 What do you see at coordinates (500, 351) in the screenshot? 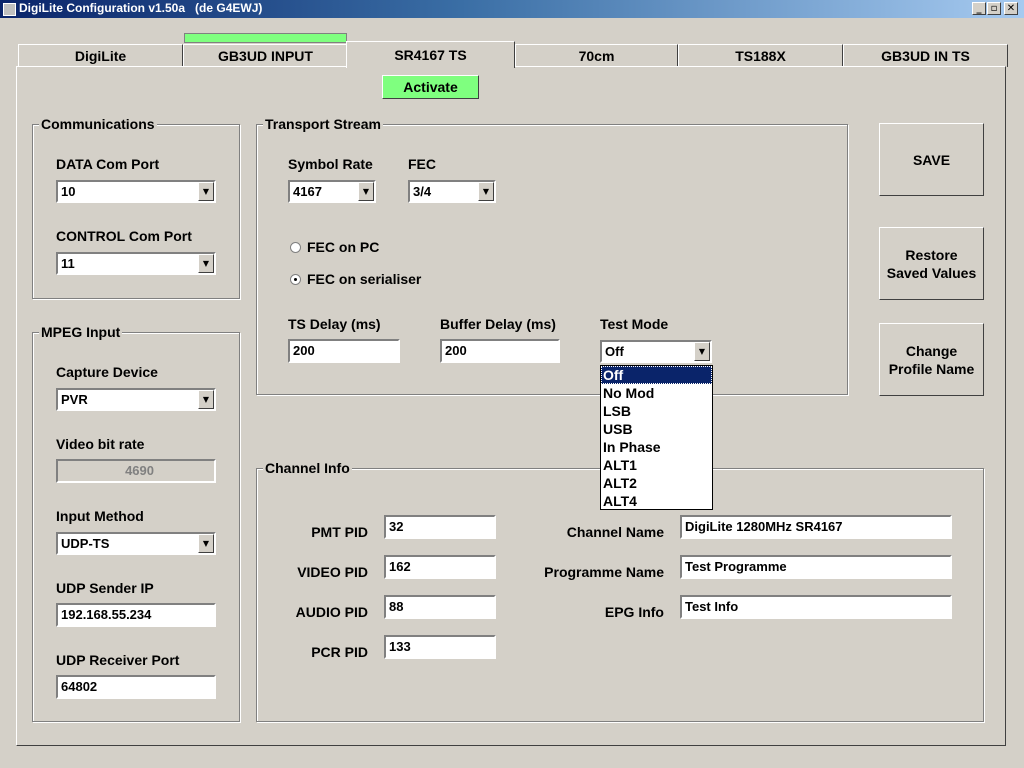
I see `buffer-delay-field: 200` at bounding box center [500, 351].